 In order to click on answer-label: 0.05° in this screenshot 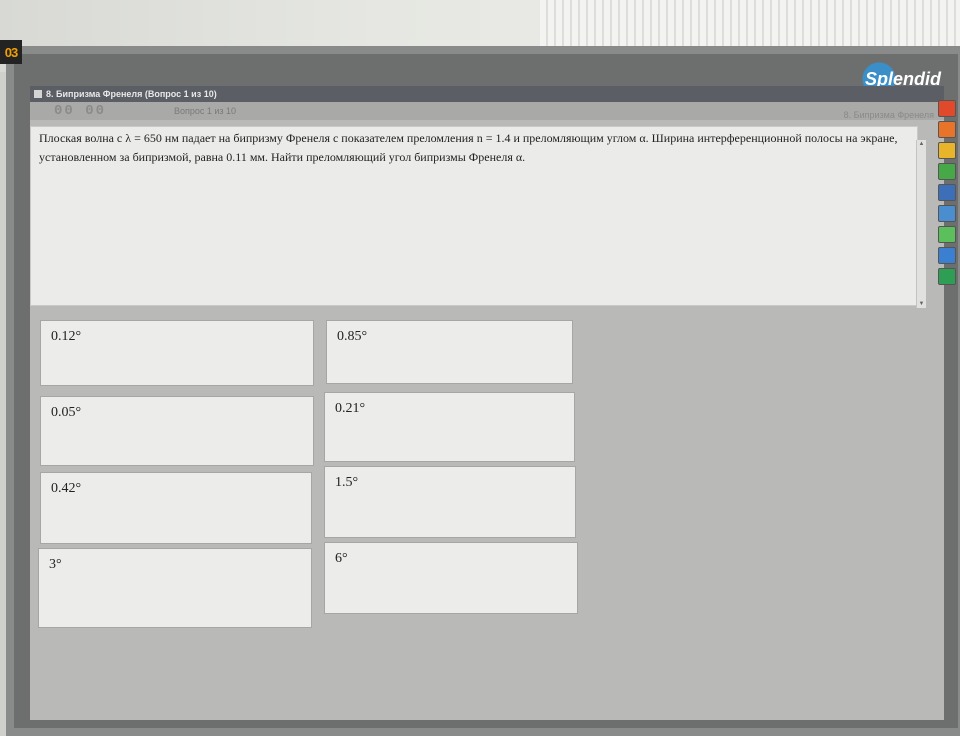, I will do `click(66, 412)`.